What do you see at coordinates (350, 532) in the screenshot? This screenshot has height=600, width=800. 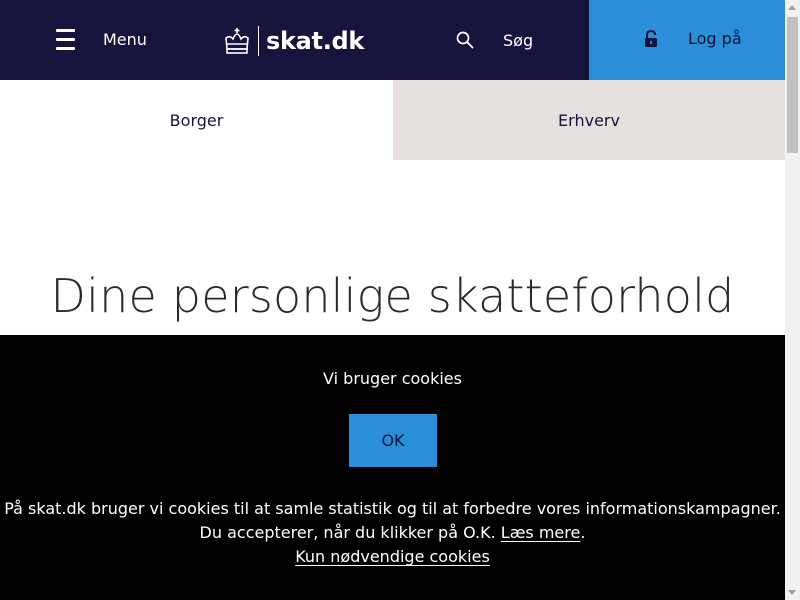 I see `cookie-text-line2-prefix: Du accepterer, når du klikker på O.K.` at bounding box center [350, 532].